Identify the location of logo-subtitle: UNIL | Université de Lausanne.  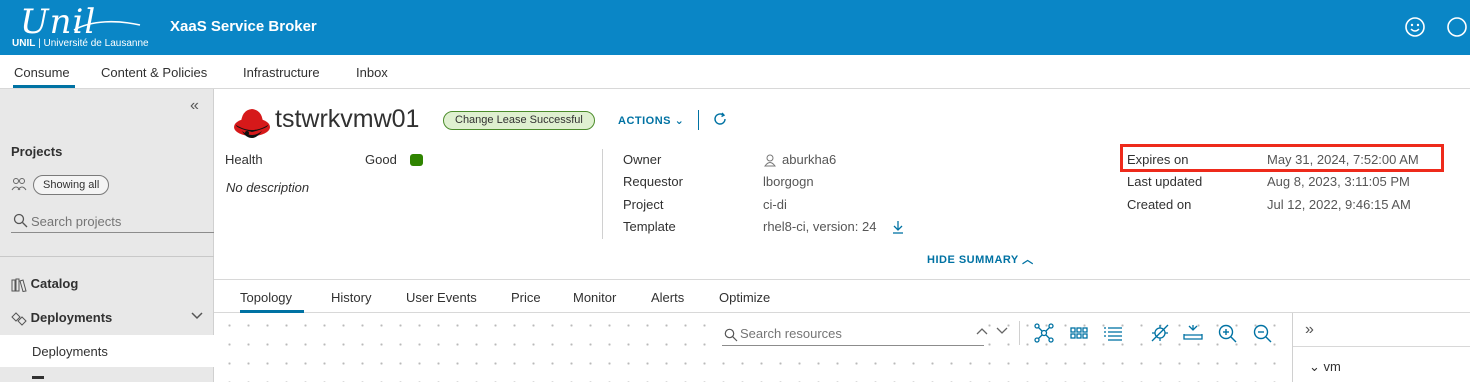
(80, 43).